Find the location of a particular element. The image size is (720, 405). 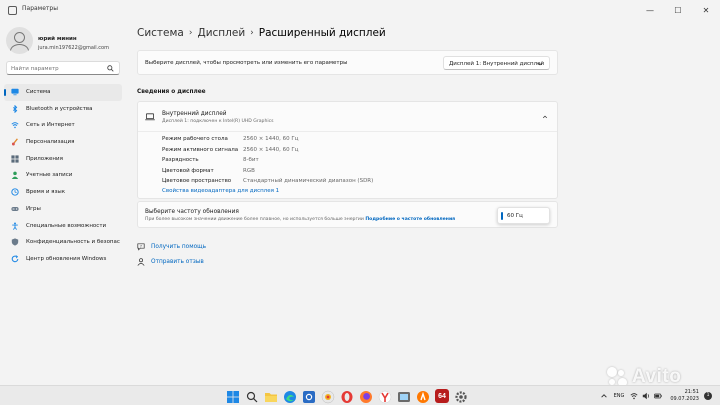

info-label: Цветовое пространство is located at coordinates (197, 181).